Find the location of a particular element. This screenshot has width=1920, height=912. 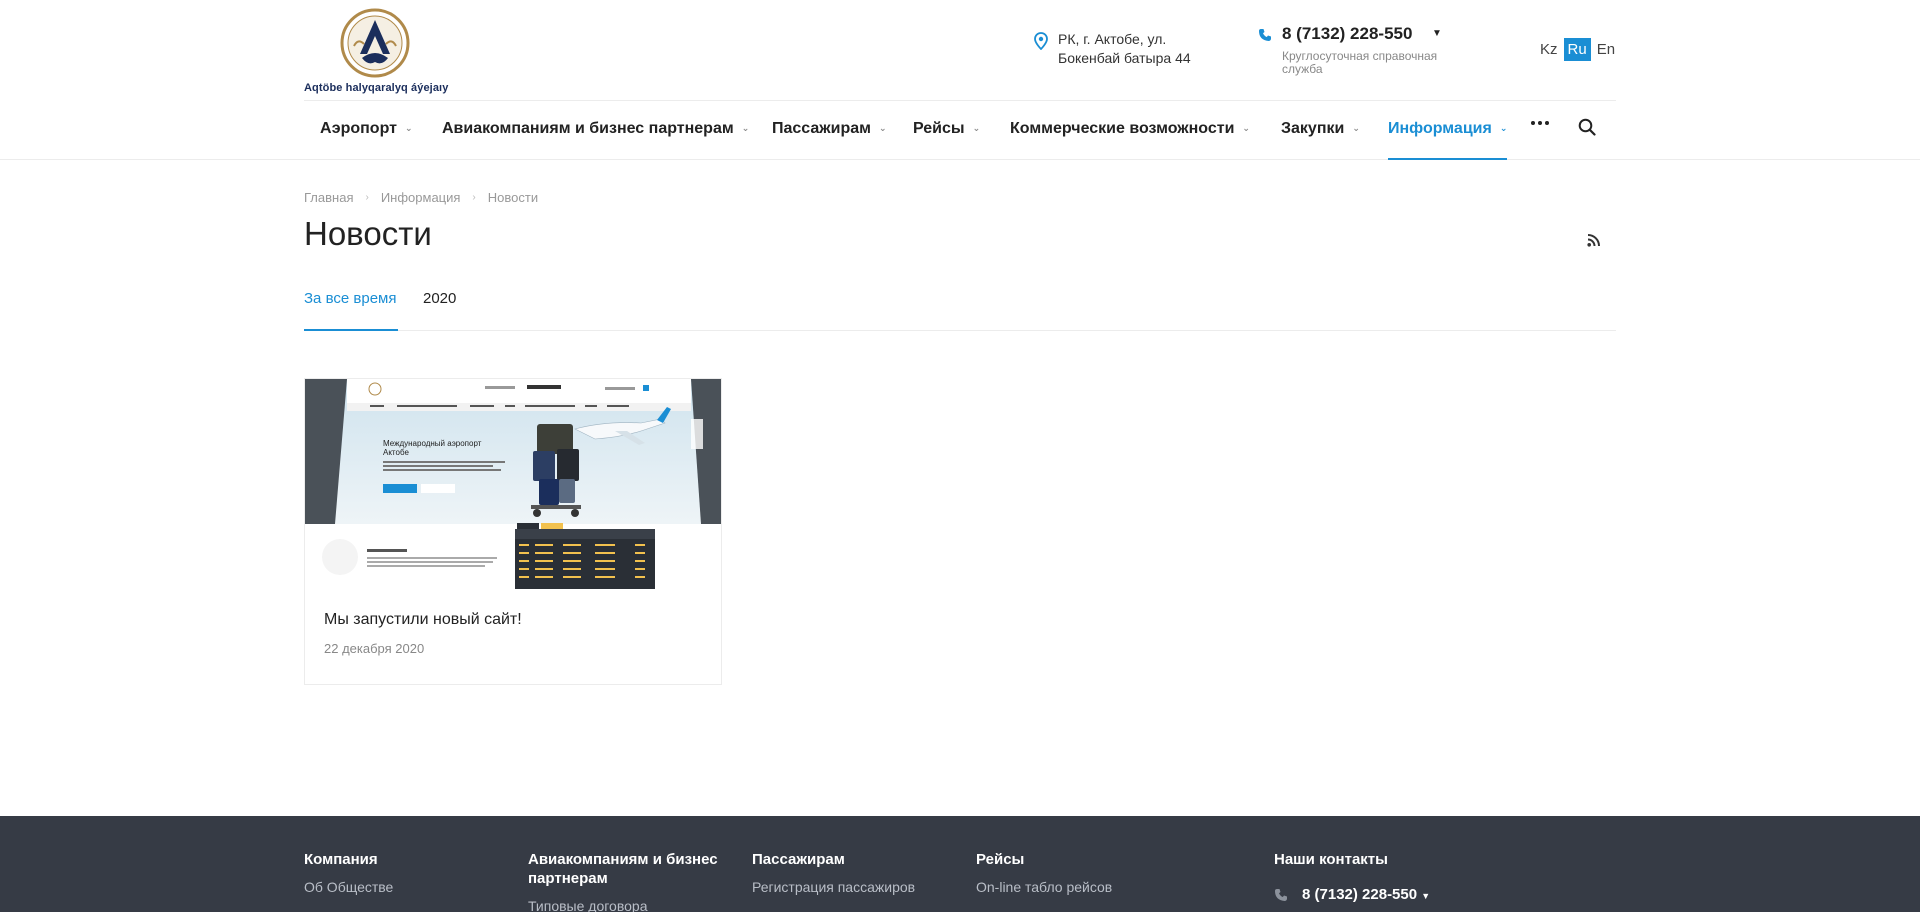

chevron-down-icon: ▼ is located at coordinates (1425, 896).